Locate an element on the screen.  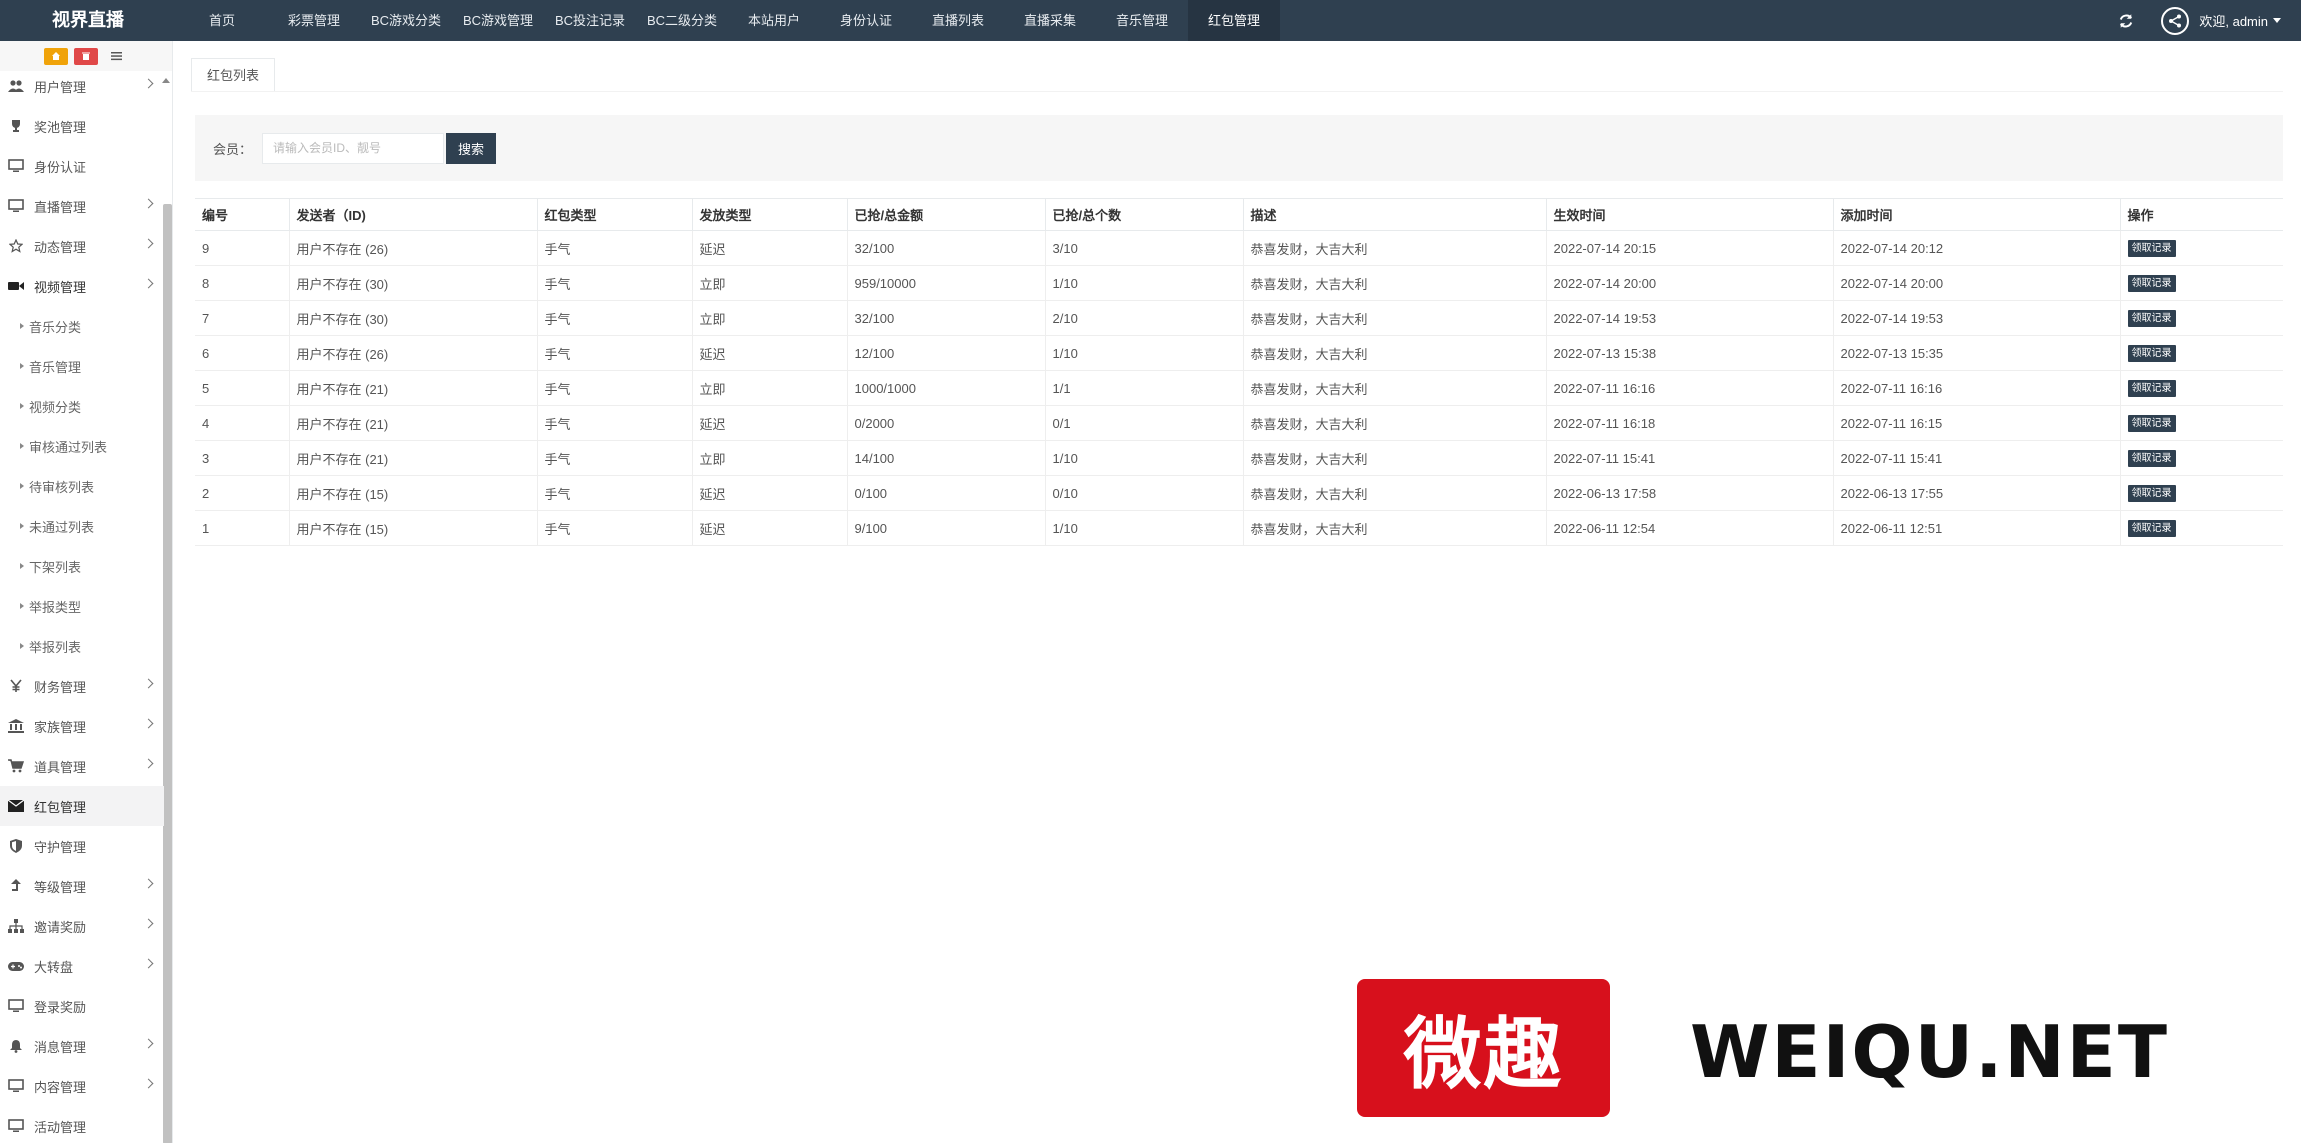
sidebar-item: 视频管理 is located at coordinates (82, 286).